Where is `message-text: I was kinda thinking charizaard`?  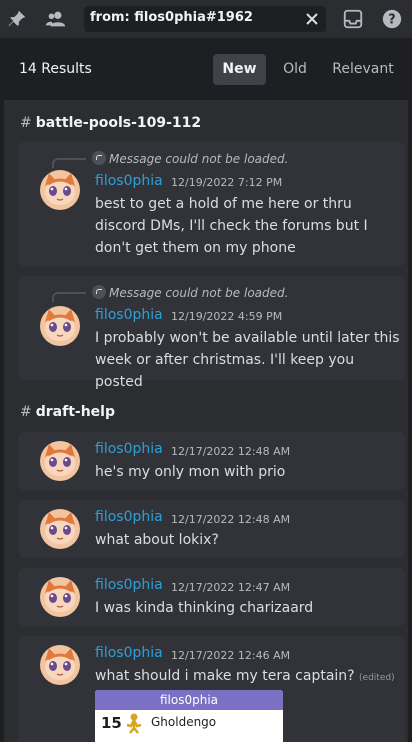
message-text: I was kinda thinking charizaard is located at coordinates (204, 608).